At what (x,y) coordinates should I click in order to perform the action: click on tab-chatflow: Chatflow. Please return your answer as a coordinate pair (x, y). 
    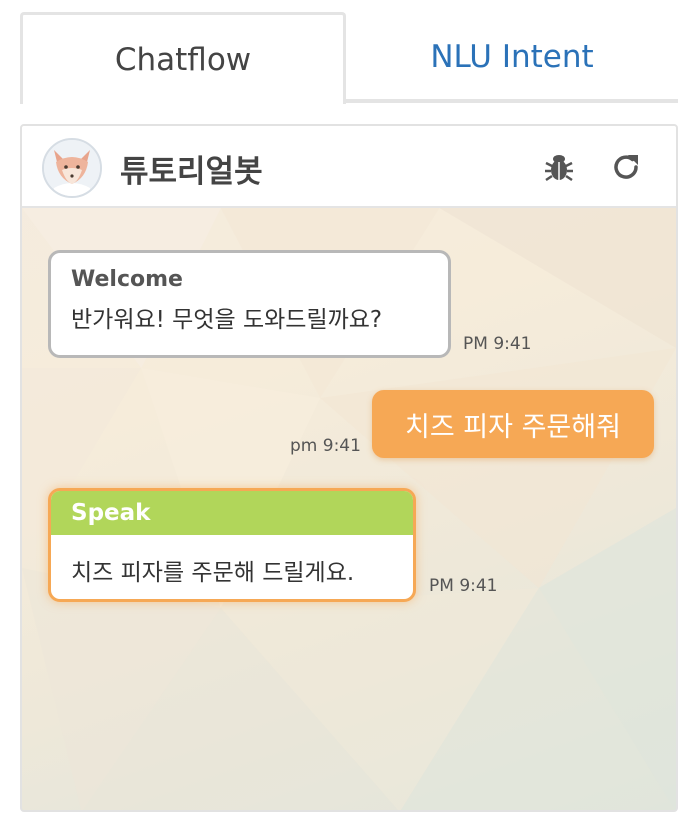
    Looking at the image, I should click on (183, 58).